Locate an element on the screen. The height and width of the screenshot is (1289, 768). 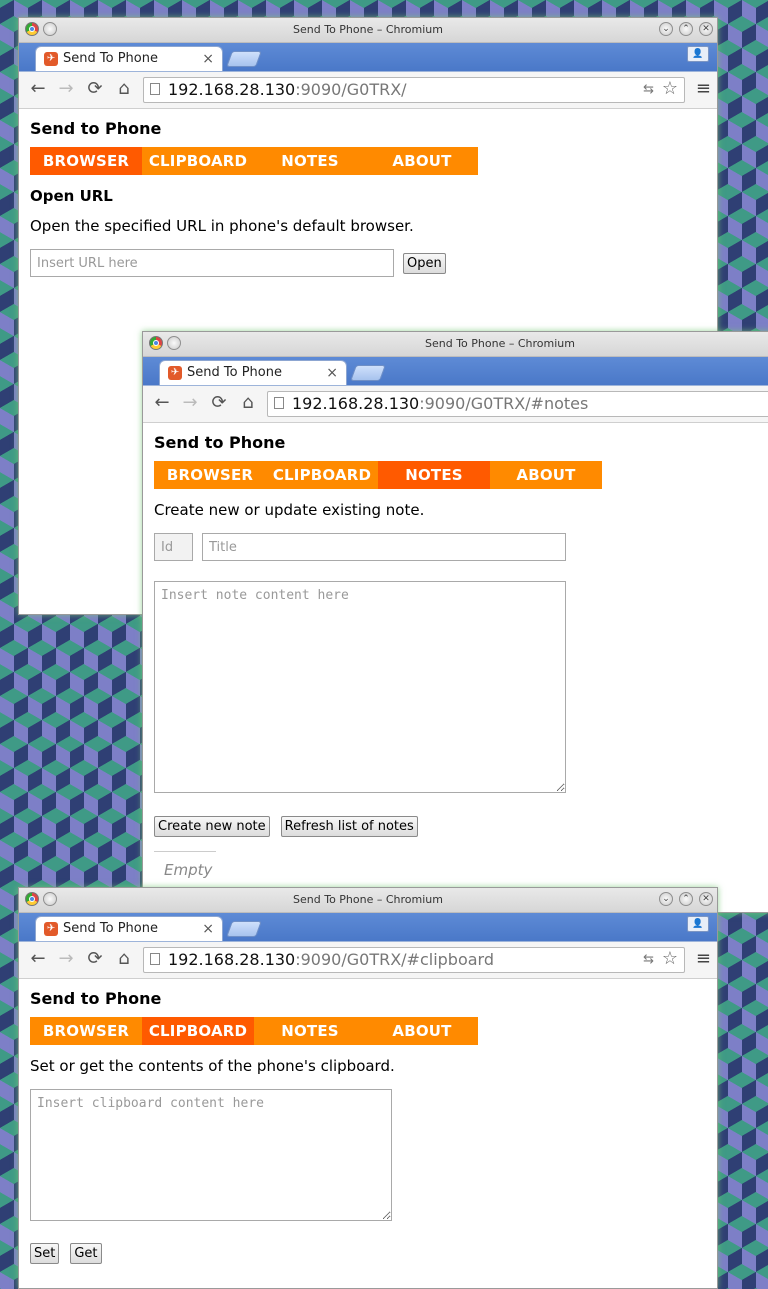
section-title: Open URL is located at coordinates (71, 196).